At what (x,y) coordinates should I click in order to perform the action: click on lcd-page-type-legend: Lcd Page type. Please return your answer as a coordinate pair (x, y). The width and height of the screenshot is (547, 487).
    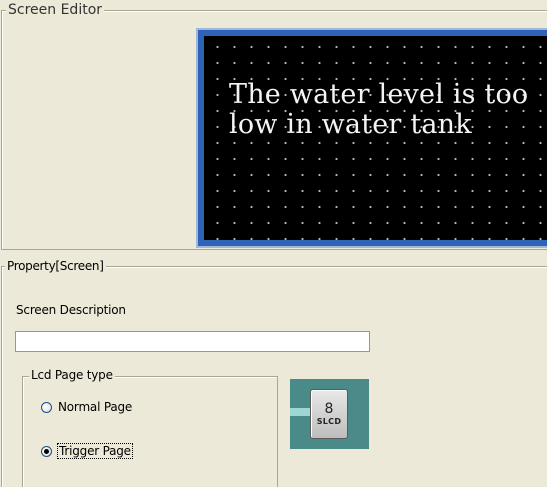
    Looking at the image, I should click on (72, 375).